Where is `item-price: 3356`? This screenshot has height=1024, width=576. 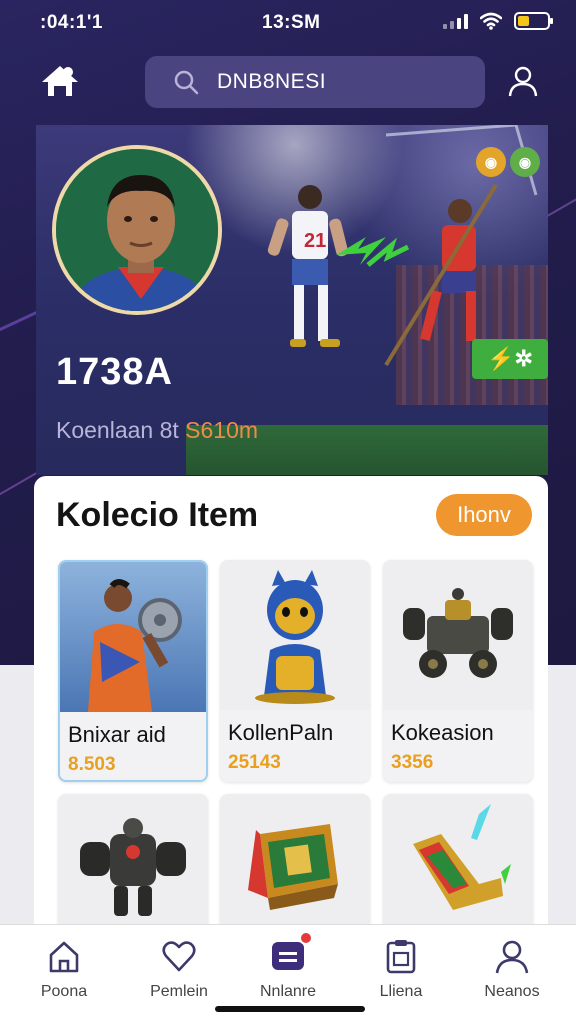
item-price: 3356 is located at coordinates (412, 762).